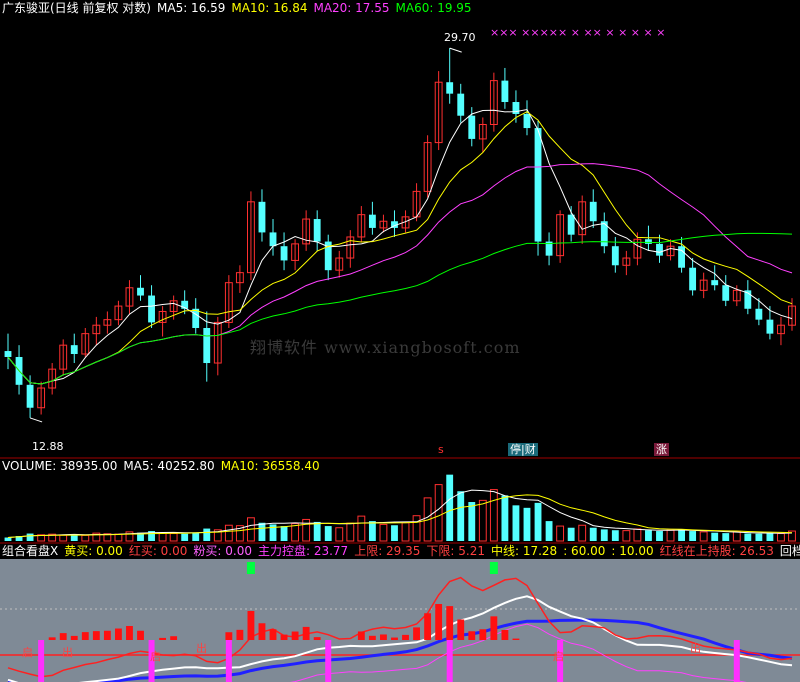 The height and width of the screenshot is (682, 800). Describe the element at coordinates (250, 568) in the screenshot. I see `indicator-green-marker` at that location.